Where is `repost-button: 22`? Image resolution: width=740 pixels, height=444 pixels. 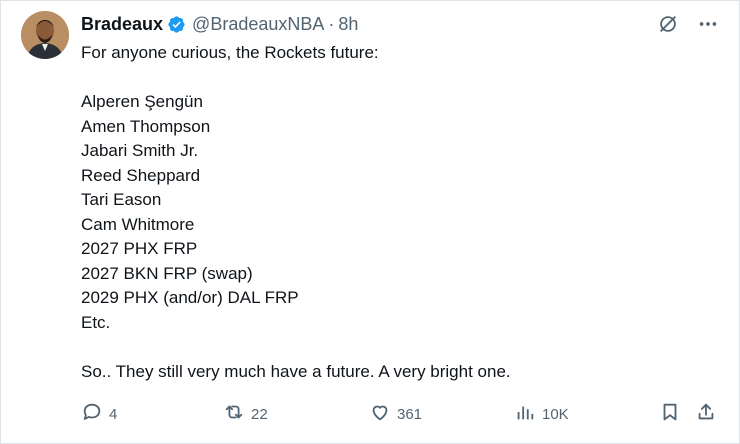
repost-button: 22 is located at coordinates (245, 414).